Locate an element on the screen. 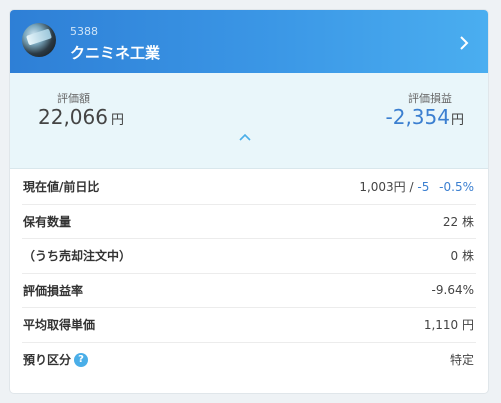  row-label: 平均取得単価 is located at coordinates (59, 325).